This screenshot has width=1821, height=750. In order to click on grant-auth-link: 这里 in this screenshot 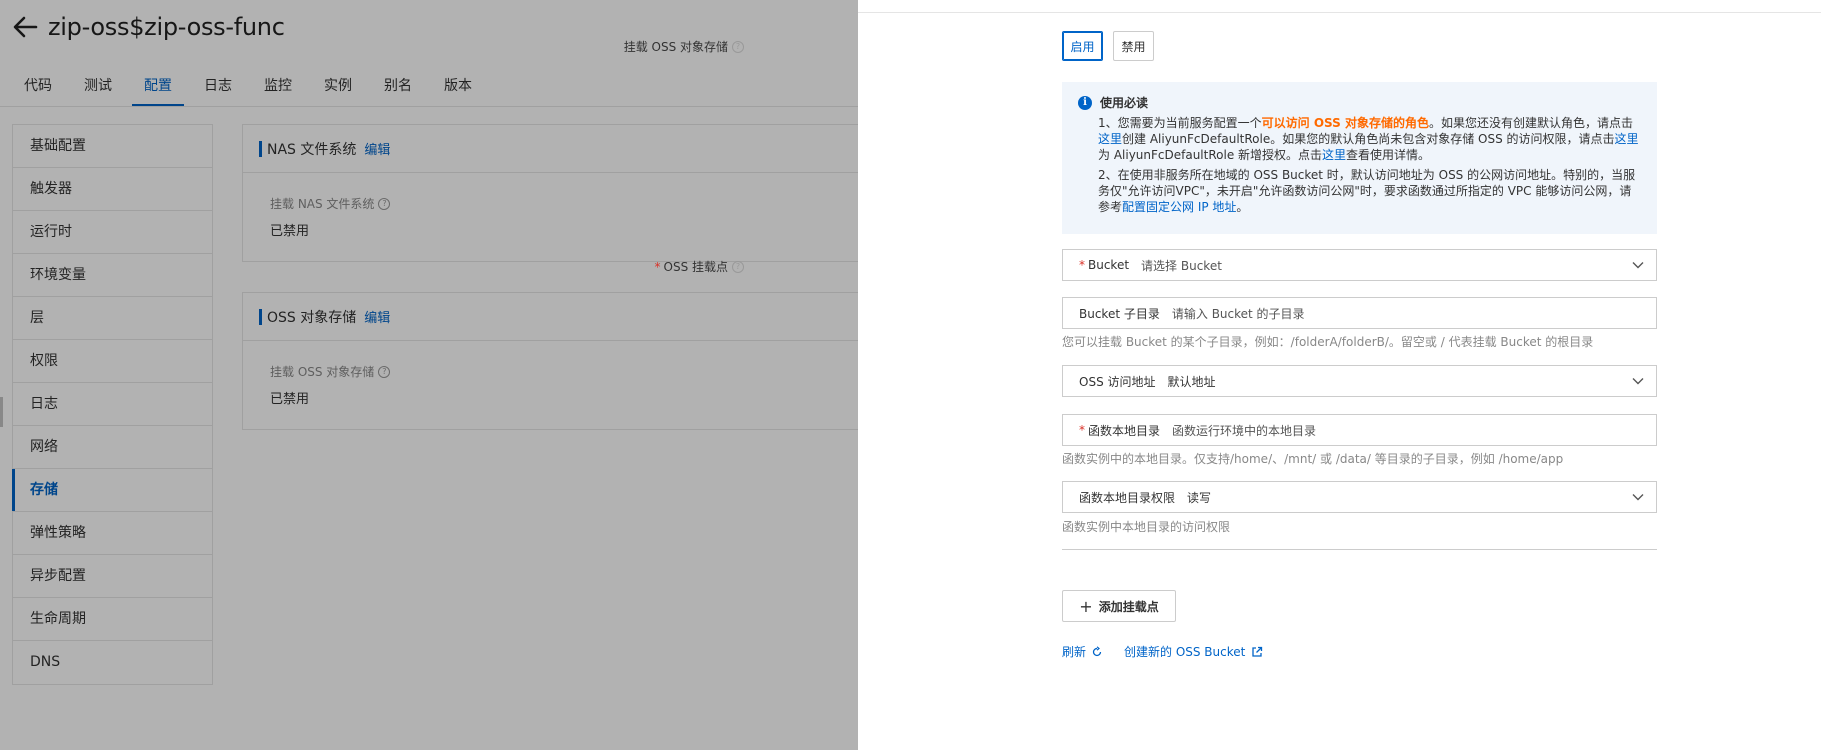, I will do `click(1627, 139)`.